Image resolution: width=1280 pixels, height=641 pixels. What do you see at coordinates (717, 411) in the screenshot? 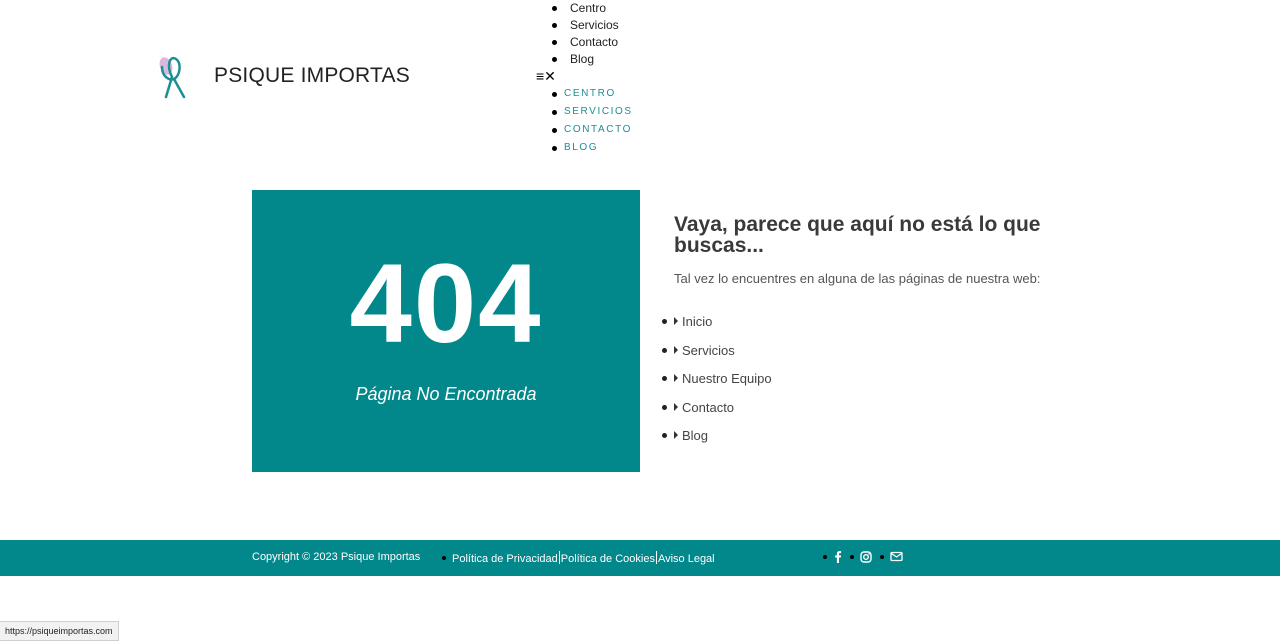
I see `link-contacto: Contacto` at bounding box center [717, 411].